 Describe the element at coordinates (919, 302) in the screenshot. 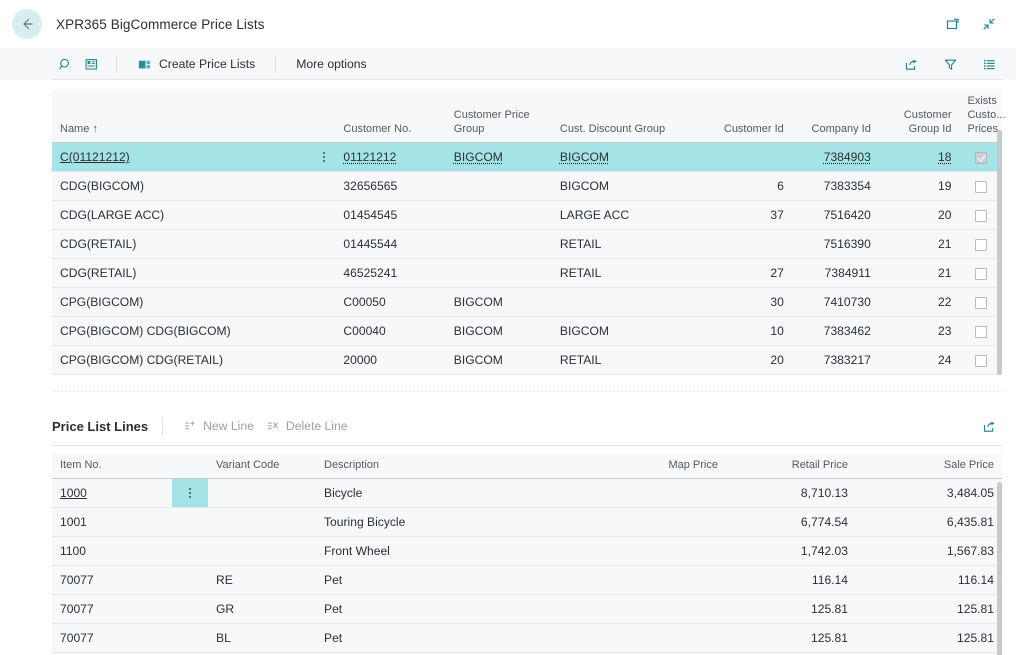

I see `cell-customer-group-id: 22` at that location.